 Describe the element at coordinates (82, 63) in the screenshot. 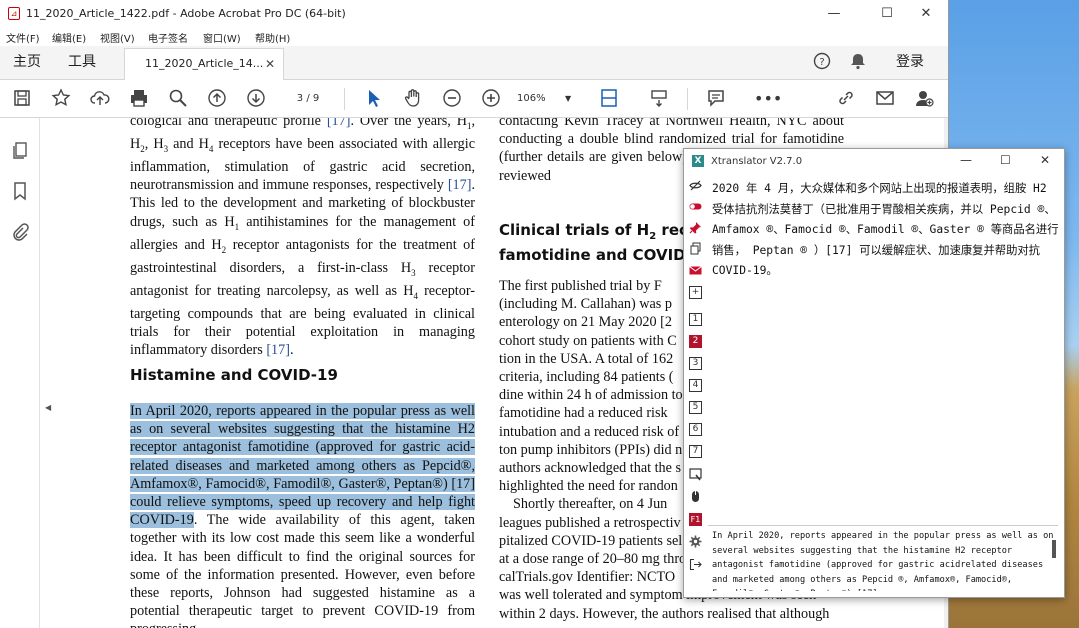

I see `tab-tools: 工具` at that location.